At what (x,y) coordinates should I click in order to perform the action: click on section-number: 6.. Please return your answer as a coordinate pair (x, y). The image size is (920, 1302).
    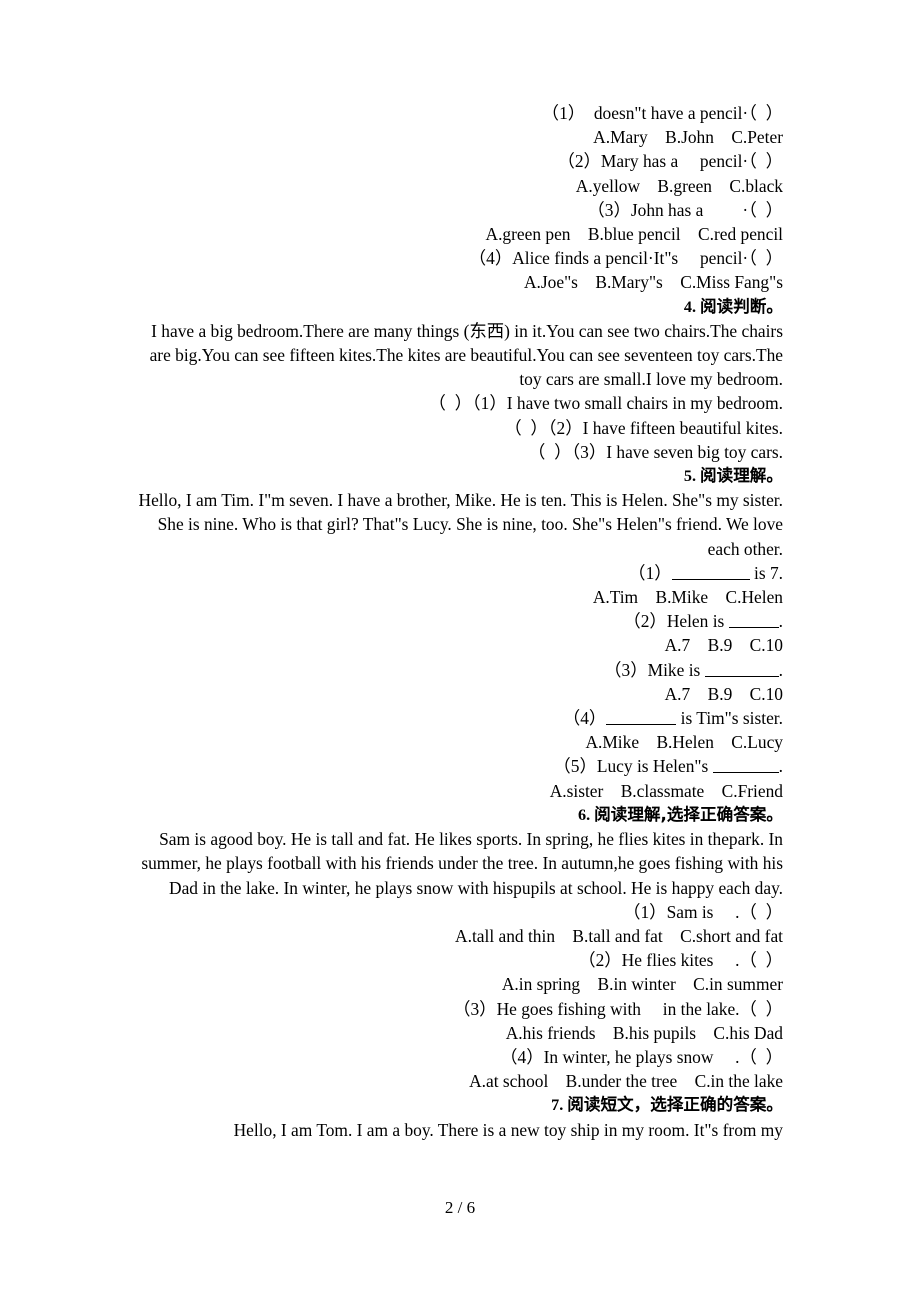
    Looking at the image, I should click on (586, 814).